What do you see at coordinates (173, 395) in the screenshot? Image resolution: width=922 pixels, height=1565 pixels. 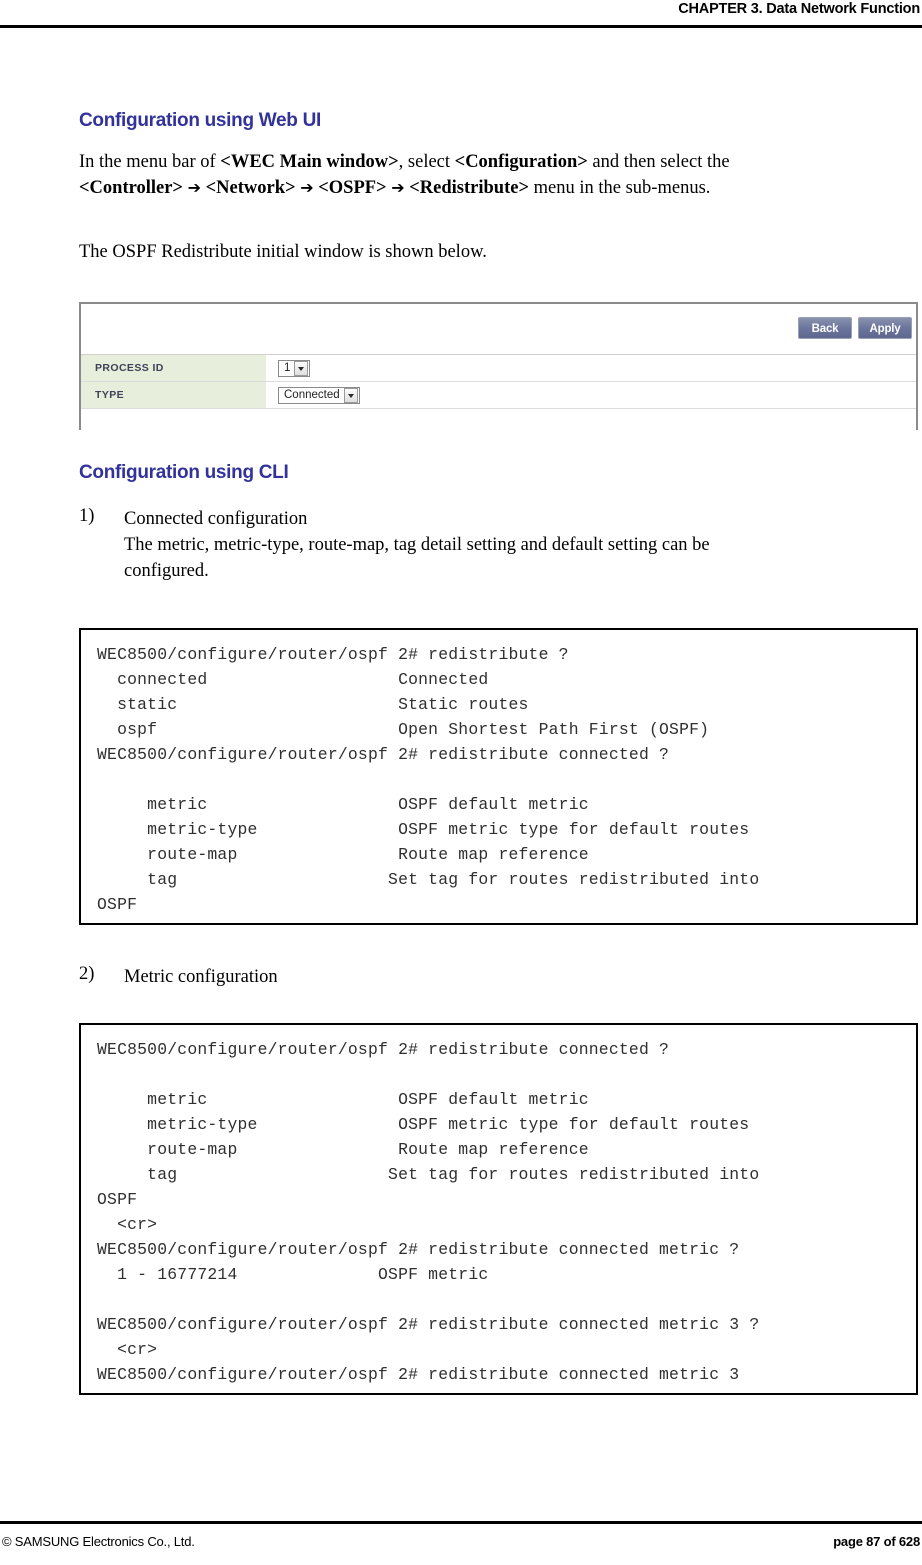 I see `type-label: TYPE` at bounding box center [173, 395].